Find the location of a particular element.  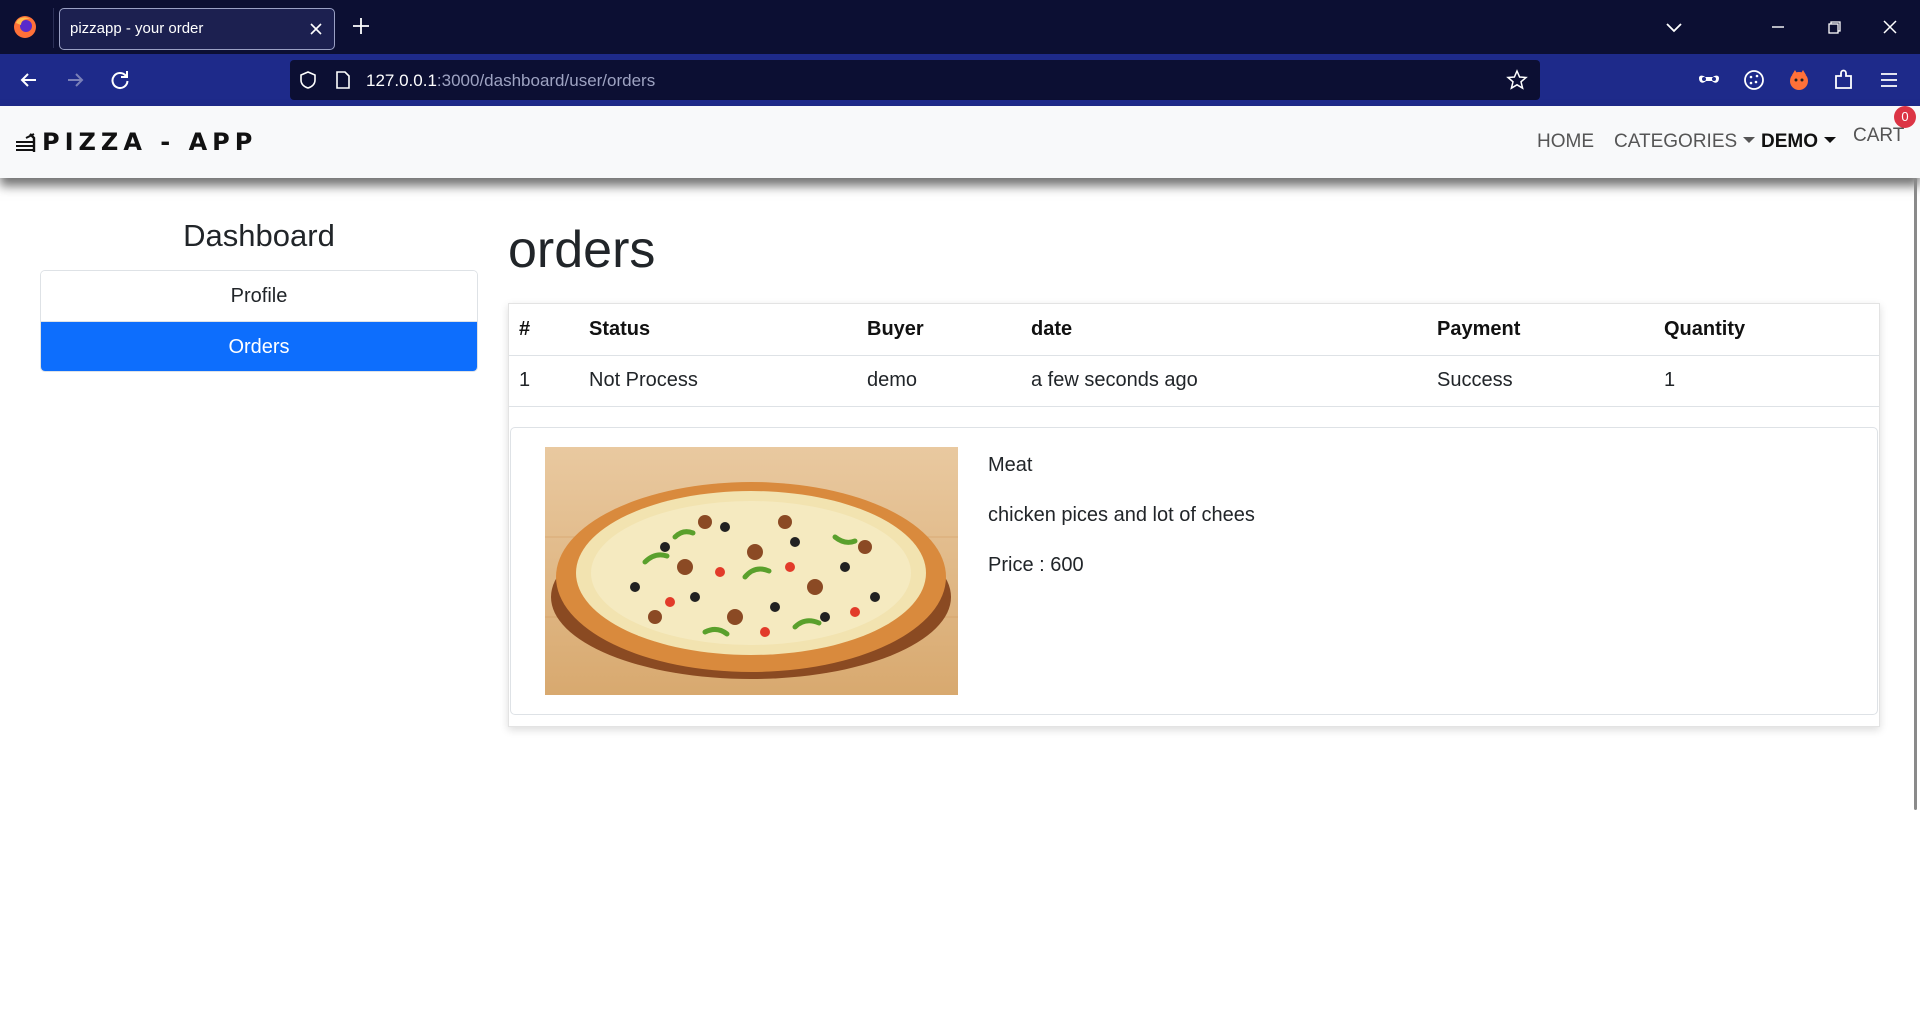

list-all-tabs-icon is located at coordinates (1674, 27).